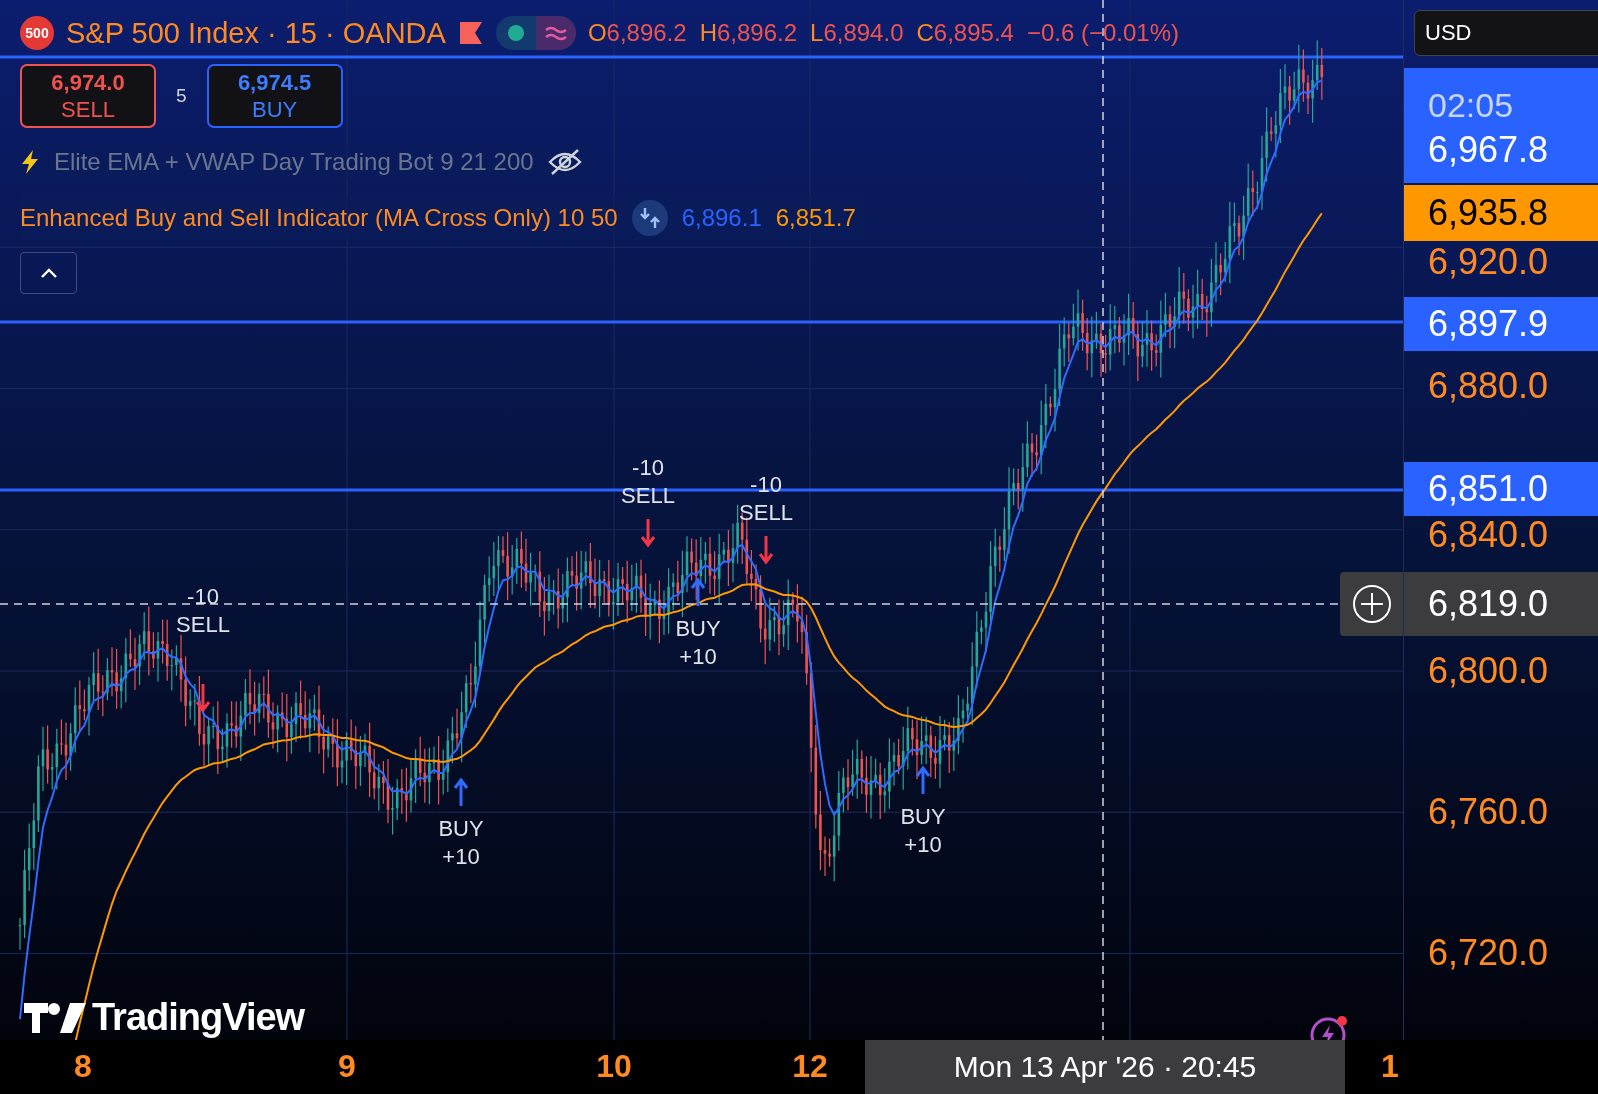 The height and width of the screenshot is (1094, 1598). What do you see at coordinates (614, 1066) in the screenshot?
I see `time-axis-label: 10` at bounding box center [614, 1066].